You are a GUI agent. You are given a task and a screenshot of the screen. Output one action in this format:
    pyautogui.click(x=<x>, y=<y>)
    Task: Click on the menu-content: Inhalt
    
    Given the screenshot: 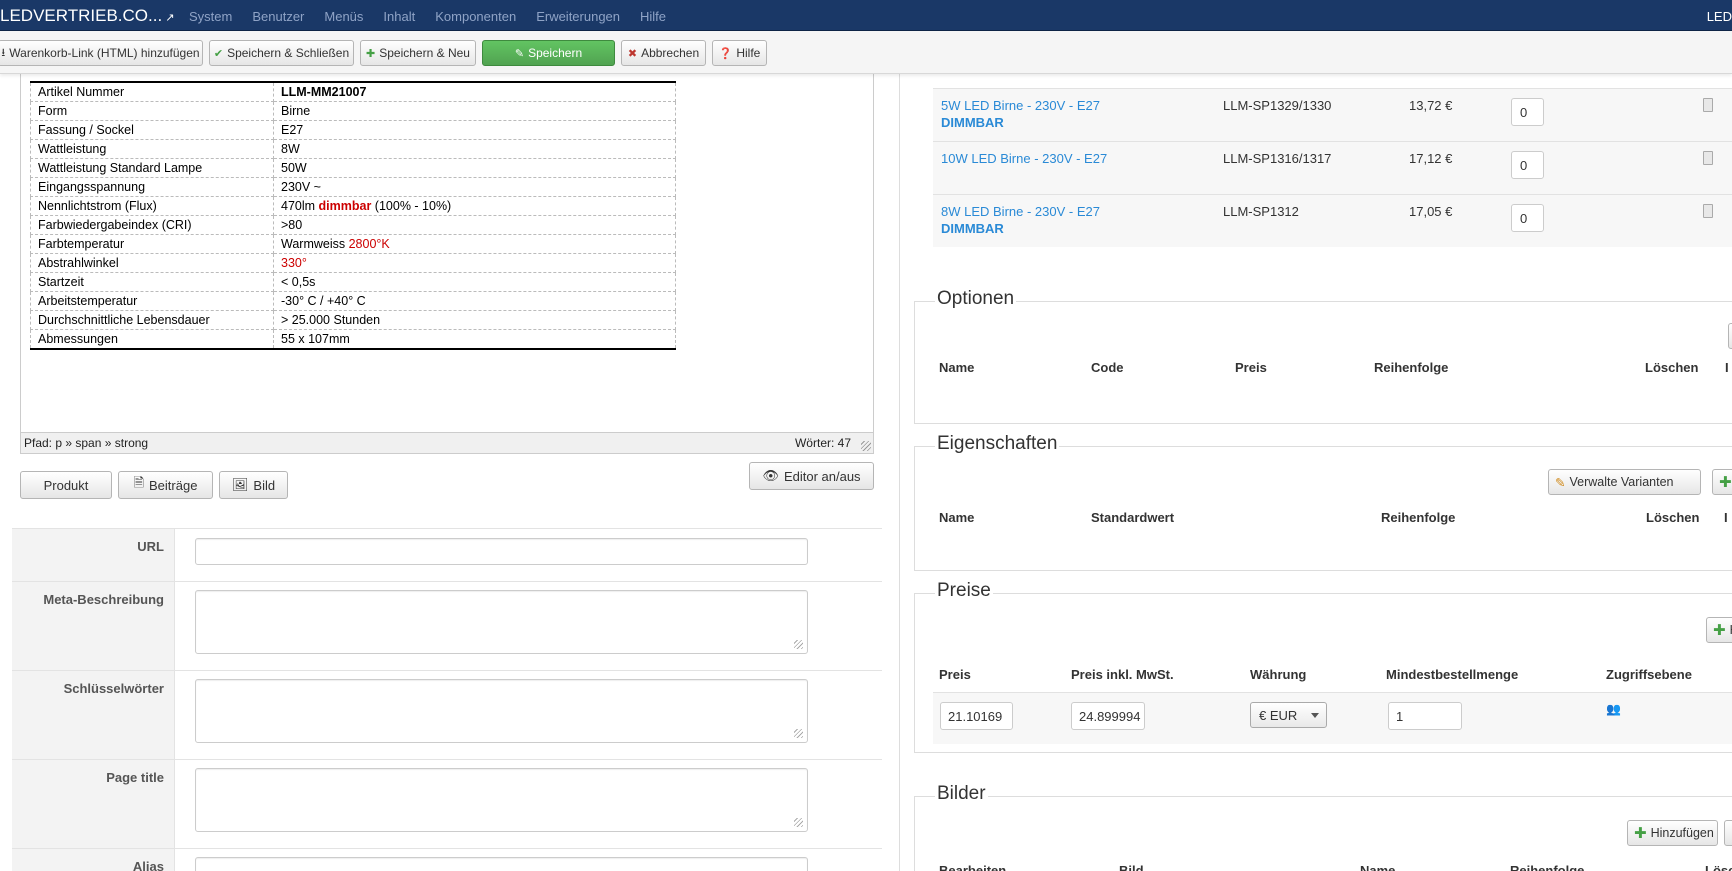 What is the action you would take?
    pyautogui.click(x=399, y=16)
    